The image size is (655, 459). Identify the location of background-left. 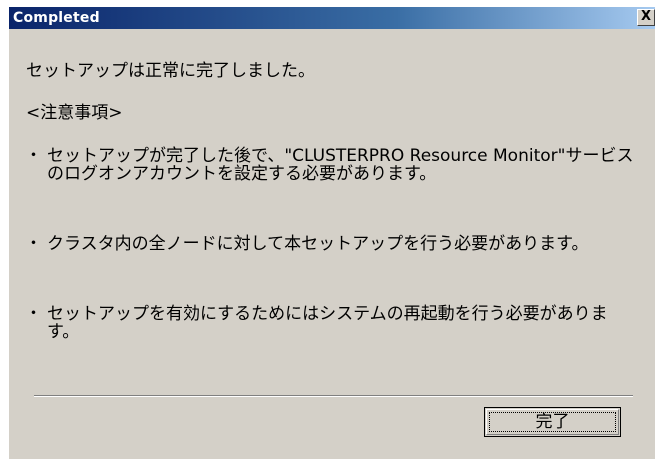
(4, 229).